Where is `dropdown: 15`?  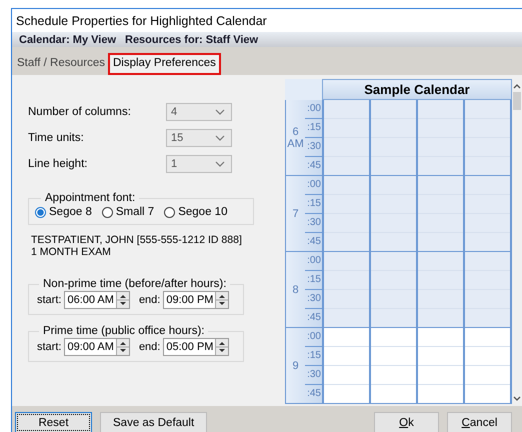 dropdown: 15 is located at coordinates (199, 138).